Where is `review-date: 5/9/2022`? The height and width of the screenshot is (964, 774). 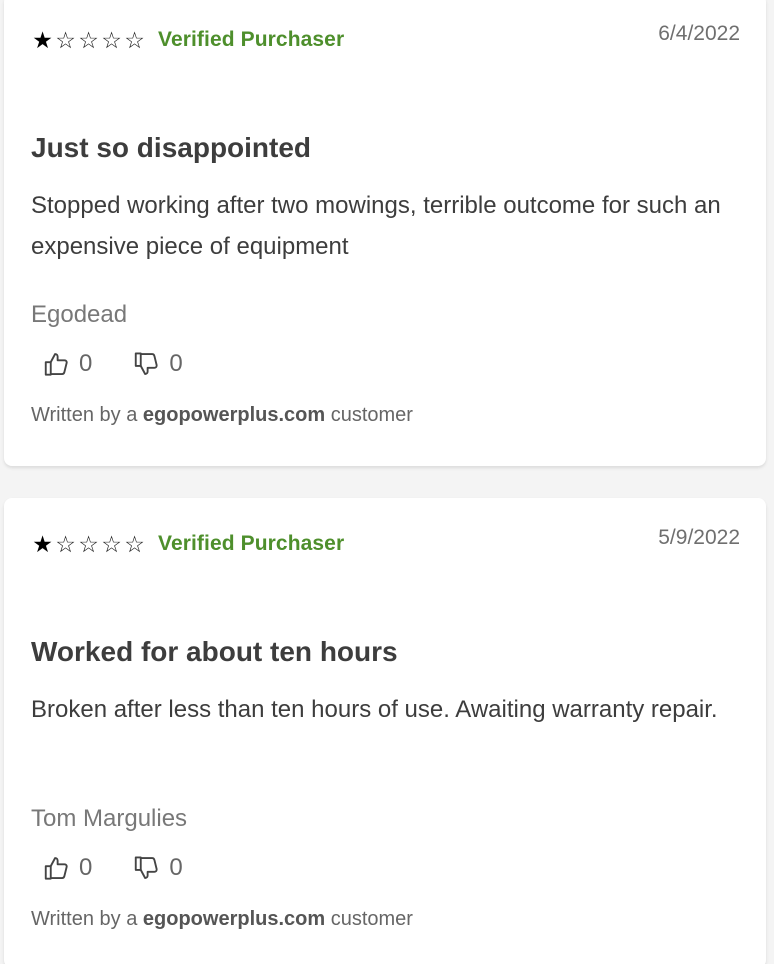 review-date: 5/9/2022 is located at coordinates (699, 537).